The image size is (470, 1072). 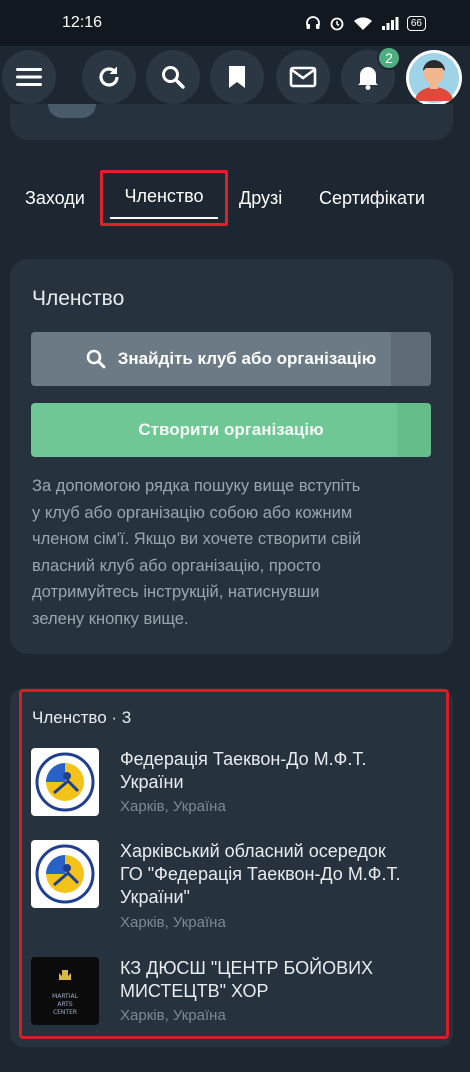 I want to click on status-icons: 66, so click(x=365, y=23).